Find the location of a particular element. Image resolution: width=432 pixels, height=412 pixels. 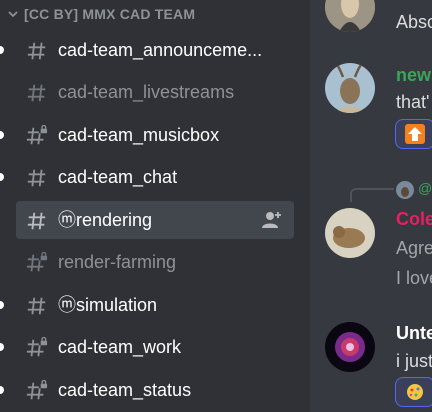

channel-simulation: ⓜsimulation is located at coordinates (147, 305).